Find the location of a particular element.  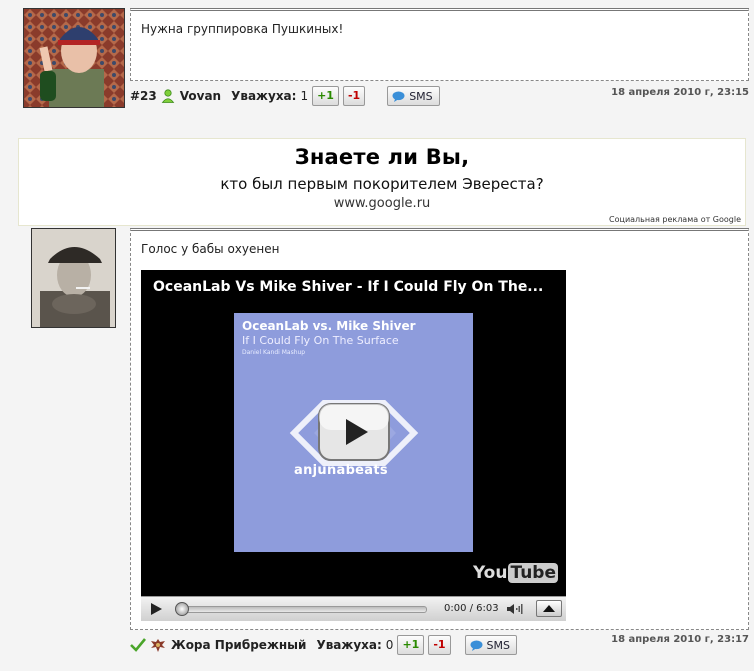

youtube-logo-tube: Tube is located at coordinates (533, 573).